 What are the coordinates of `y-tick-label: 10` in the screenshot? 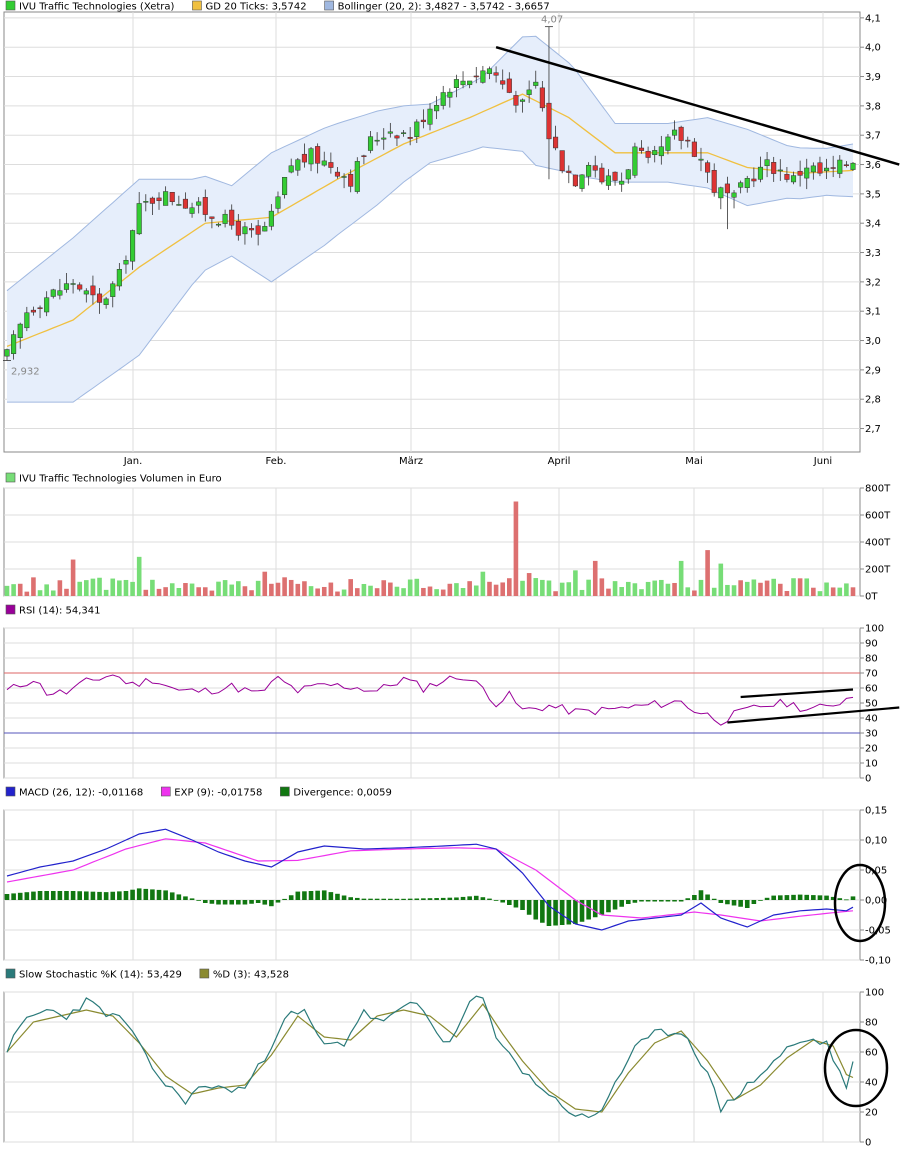 It's located at (871, 764).